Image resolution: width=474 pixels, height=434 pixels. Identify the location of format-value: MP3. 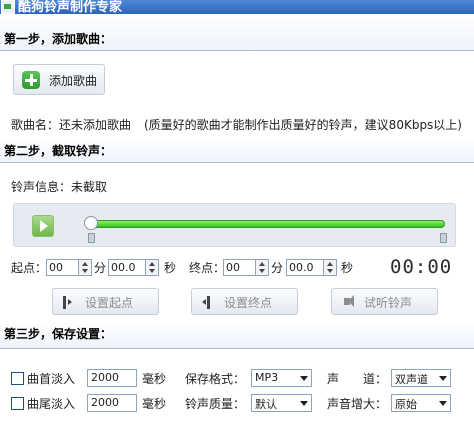
(267, 377).